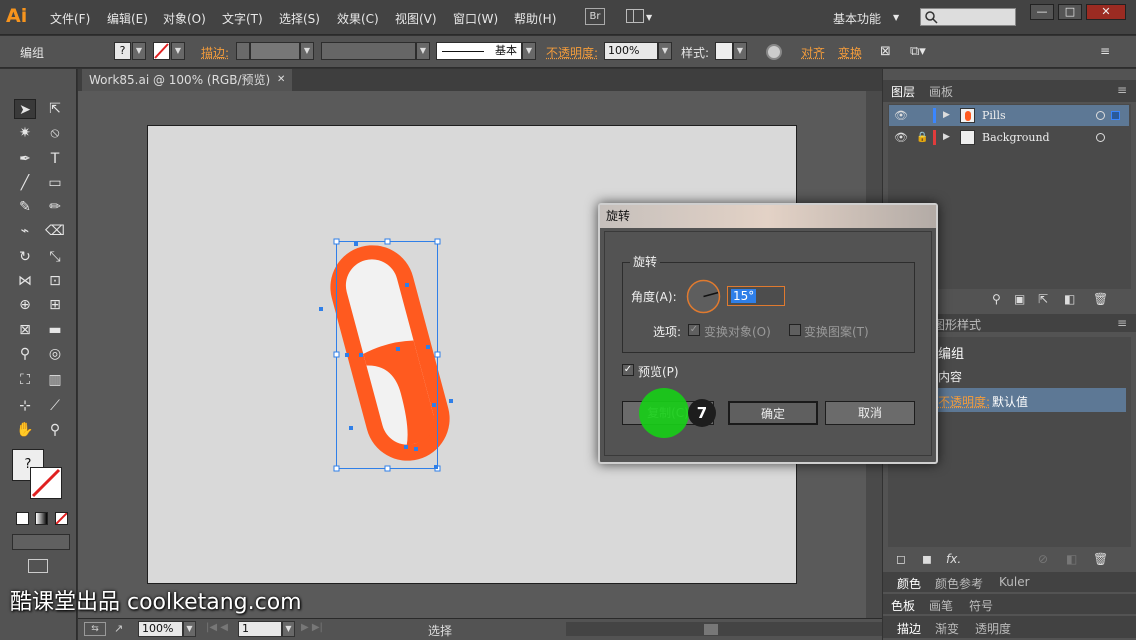 The image size is (1136, 640). What do you see at coordinates (121, 629) in the screenshot?
I see `share-icon: ↗` at bounding box center [121, 629].